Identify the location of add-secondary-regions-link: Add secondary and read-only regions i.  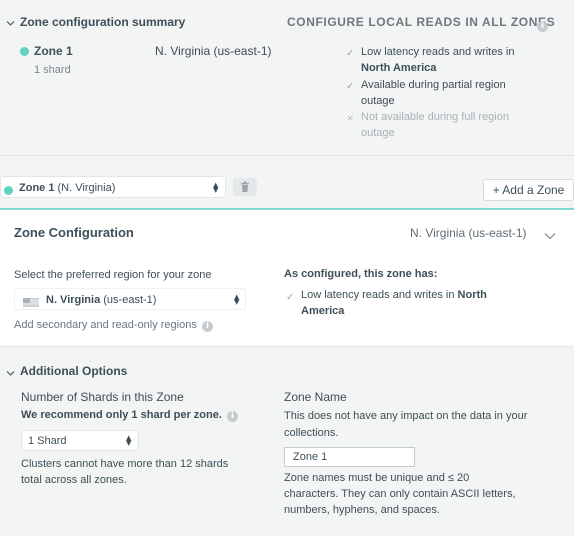
(113, 325).